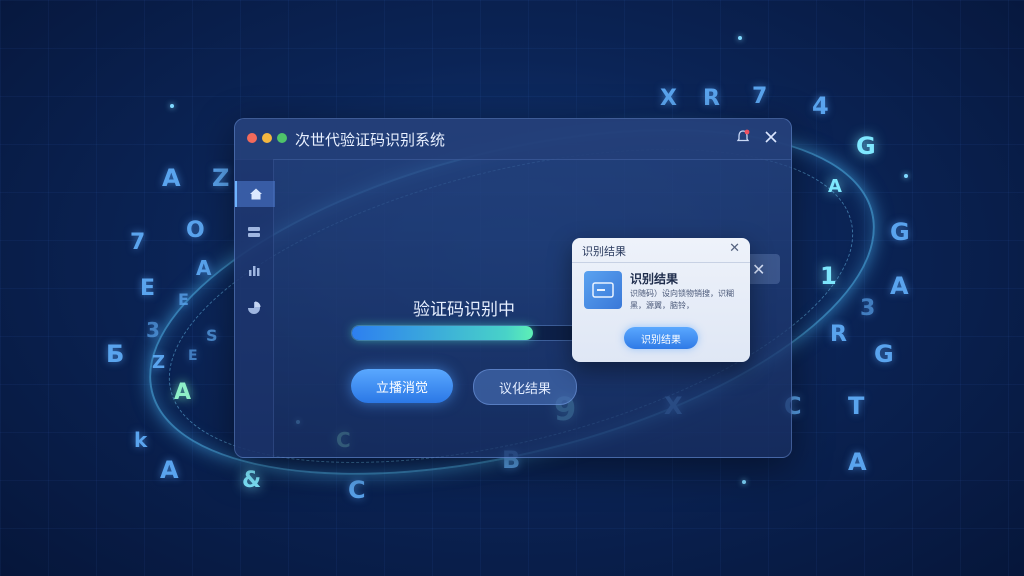 The width and height of the screenshot is (1024, 576). Describe the element at coordinates (743, 139) in the screenshot. I see `notification-icon` at that location.